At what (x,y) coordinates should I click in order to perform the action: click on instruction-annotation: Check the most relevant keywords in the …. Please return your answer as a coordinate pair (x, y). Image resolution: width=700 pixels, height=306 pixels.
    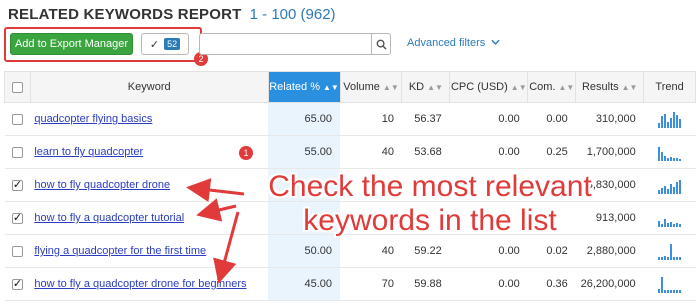
    Looking at the image, I should click on (430, 204).